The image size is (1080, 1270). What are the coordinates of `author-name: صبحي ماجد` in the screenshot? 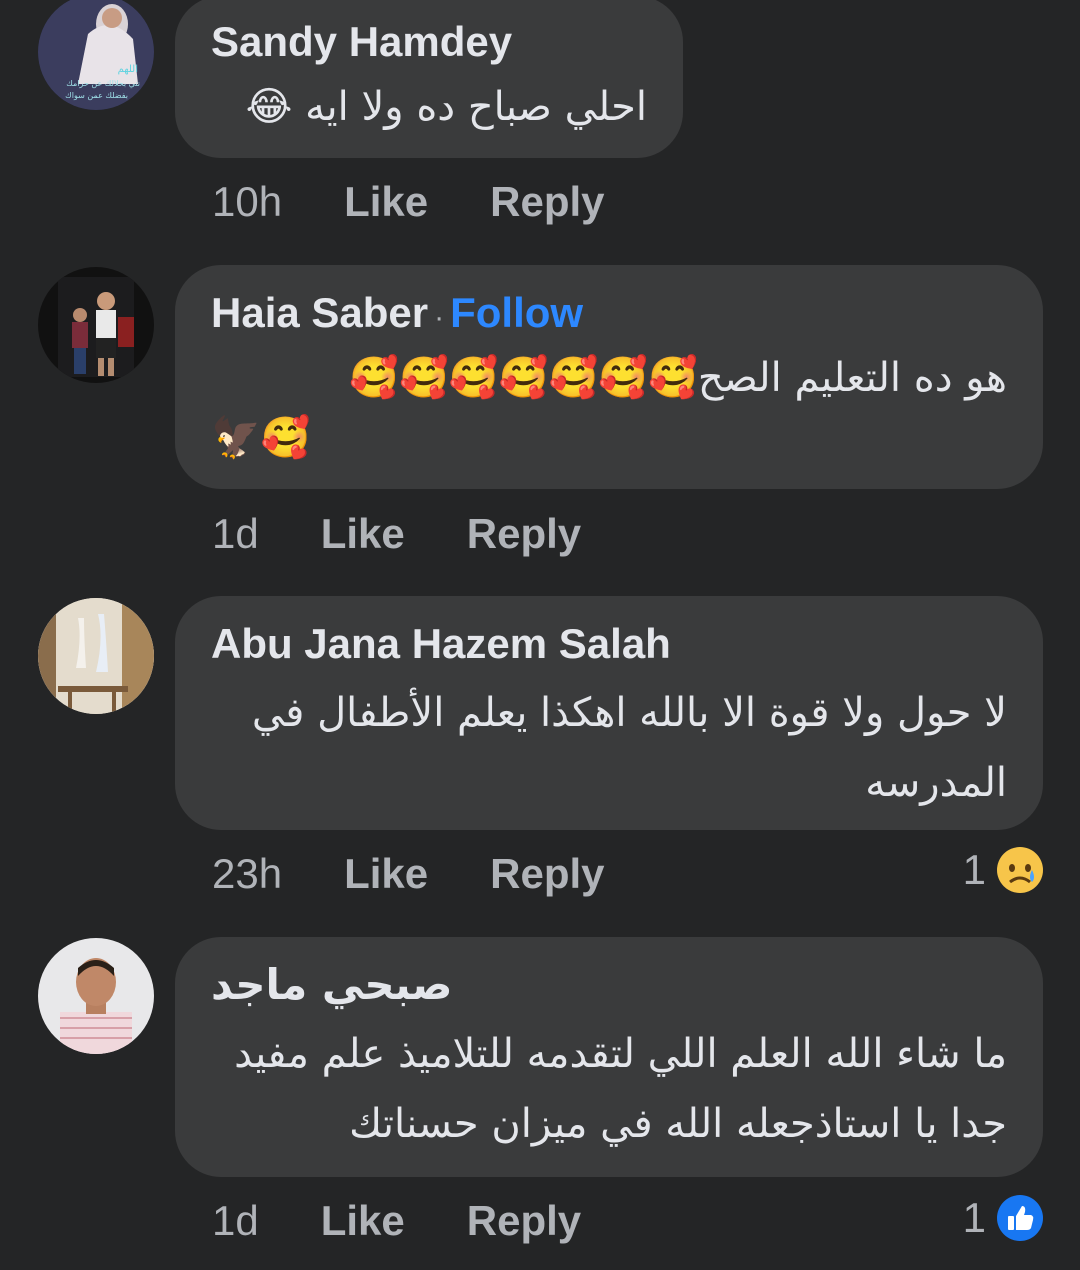 It's located at (331, 984).